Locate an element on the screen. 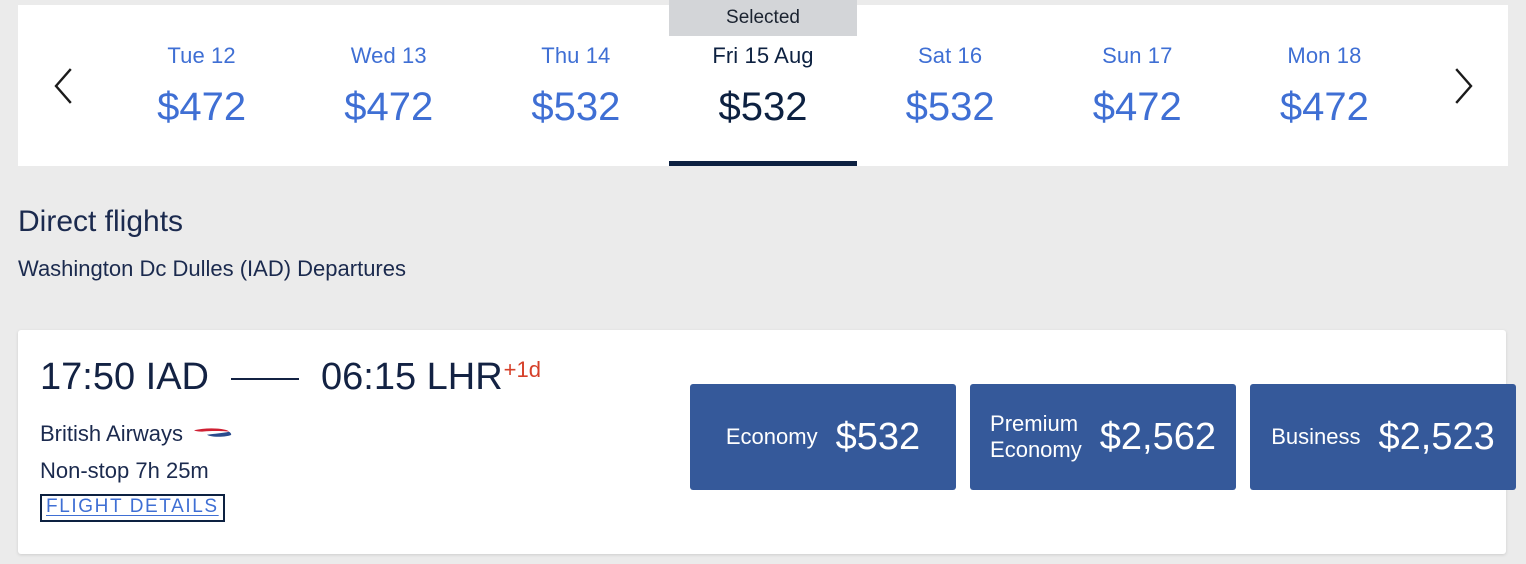 This screenshot has width=1526, height=564. date-cell-sun-17: Sun 17 $472 is located at coordinates (1137, 85).